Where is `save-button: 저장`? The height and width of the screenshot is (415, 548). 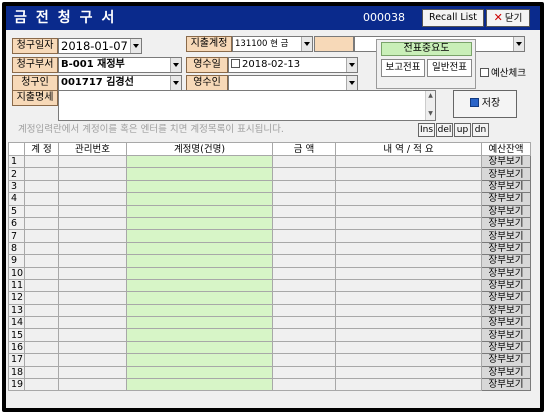
save-button: 저장 is located at coordinates (485, 104).